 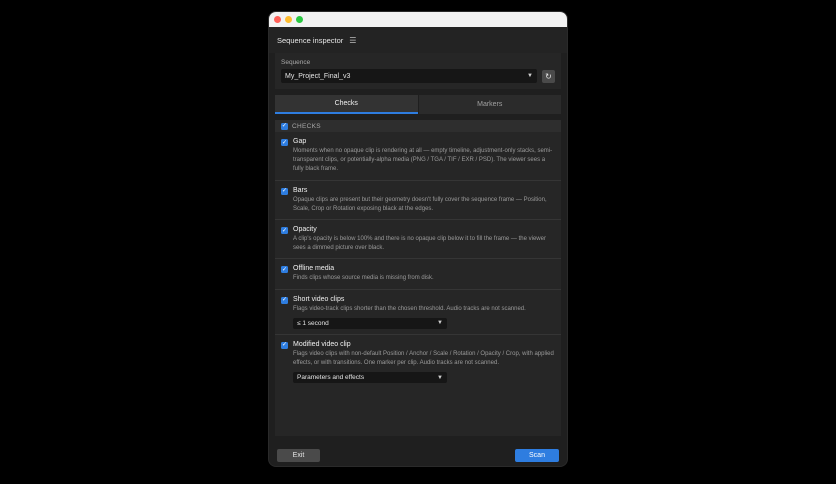 I want to click on short-clip-threshold-dropdown: ≤ 1 second ▼, so click(x=370, y=323).